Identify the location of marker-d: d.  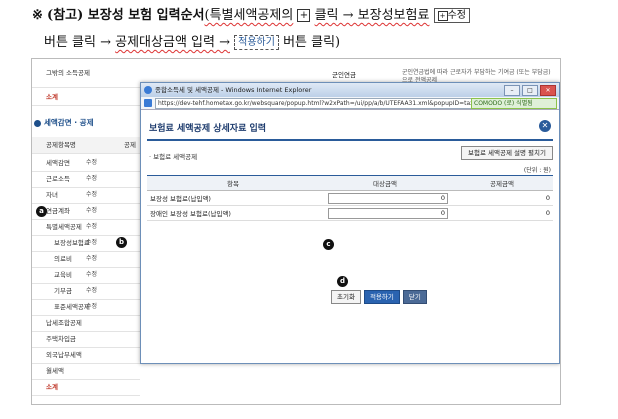
(342, 281).